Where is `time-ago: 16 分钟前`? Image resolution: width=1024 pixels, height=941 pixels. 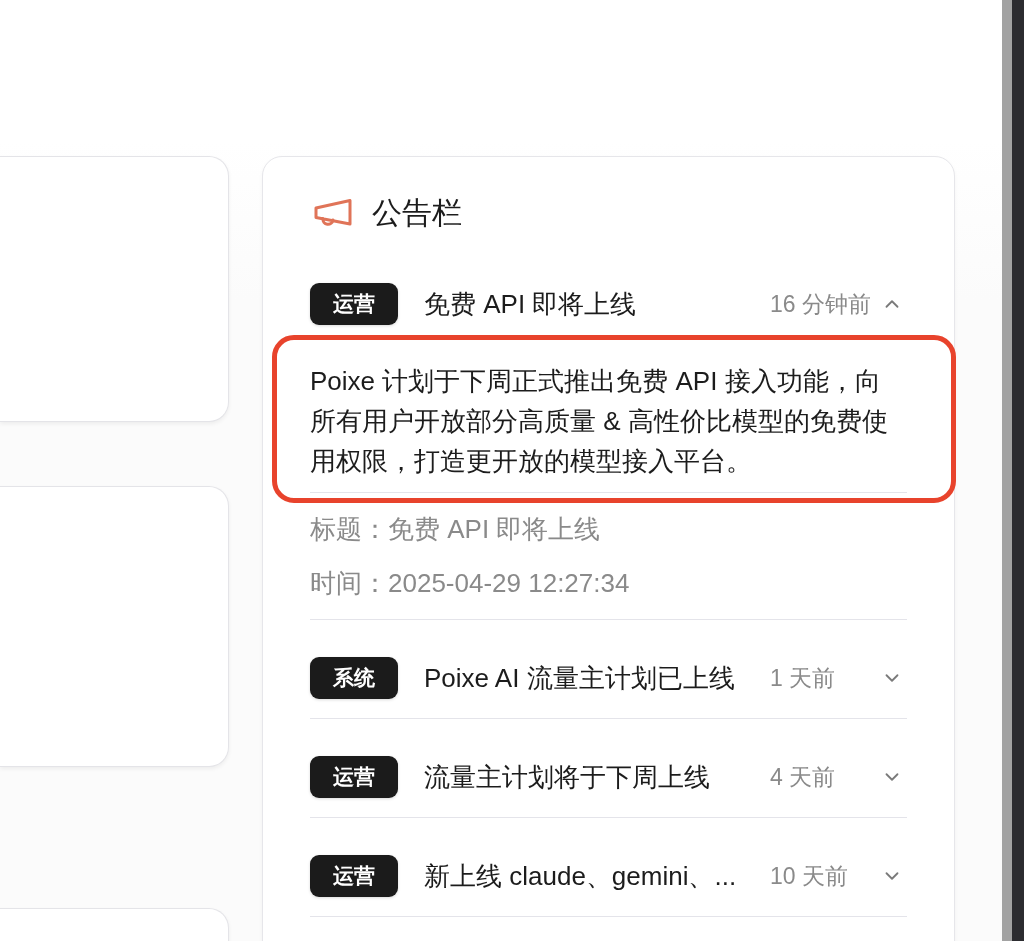 time-ago: 16 分钟前 is located at coordinates (821, 304).